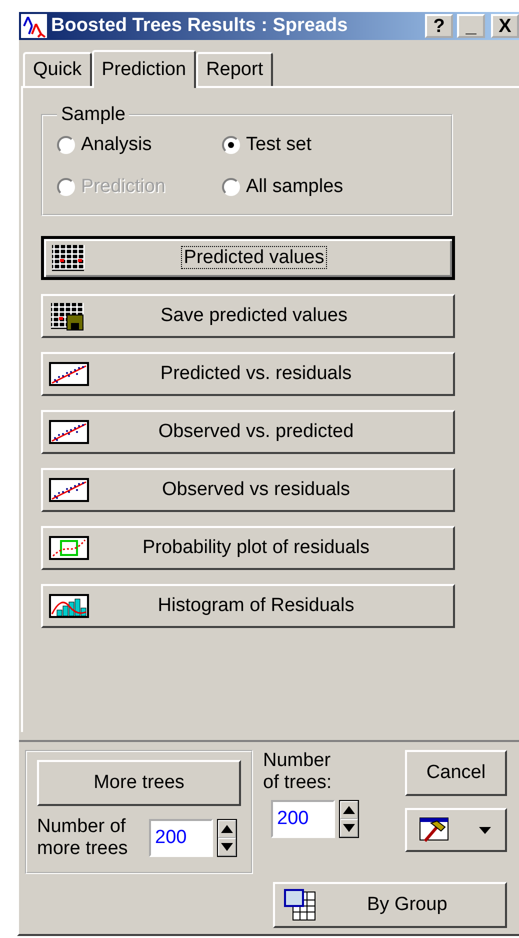 Image resolution: width=519 pixels, height=938 pixels. I want to click on radio-label: All samples, so click(295, 187).